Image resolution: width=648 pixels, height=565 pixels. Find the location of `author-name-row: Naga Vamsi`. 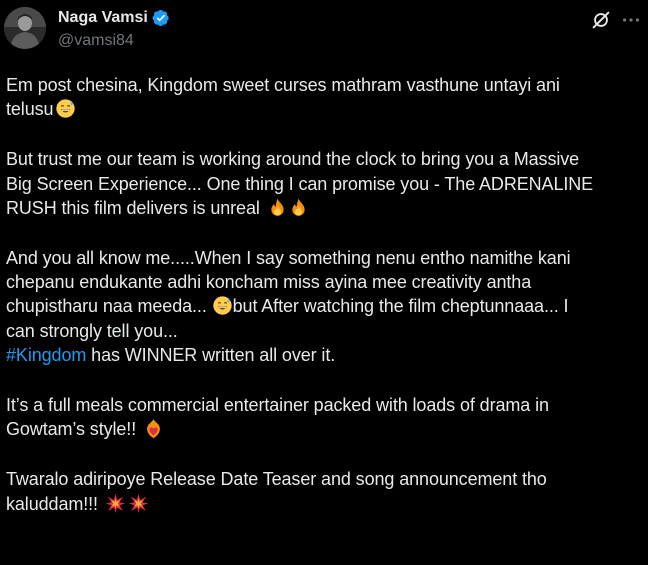

author-name-row: Naga Vamsi is located at coordinates (114, 18).